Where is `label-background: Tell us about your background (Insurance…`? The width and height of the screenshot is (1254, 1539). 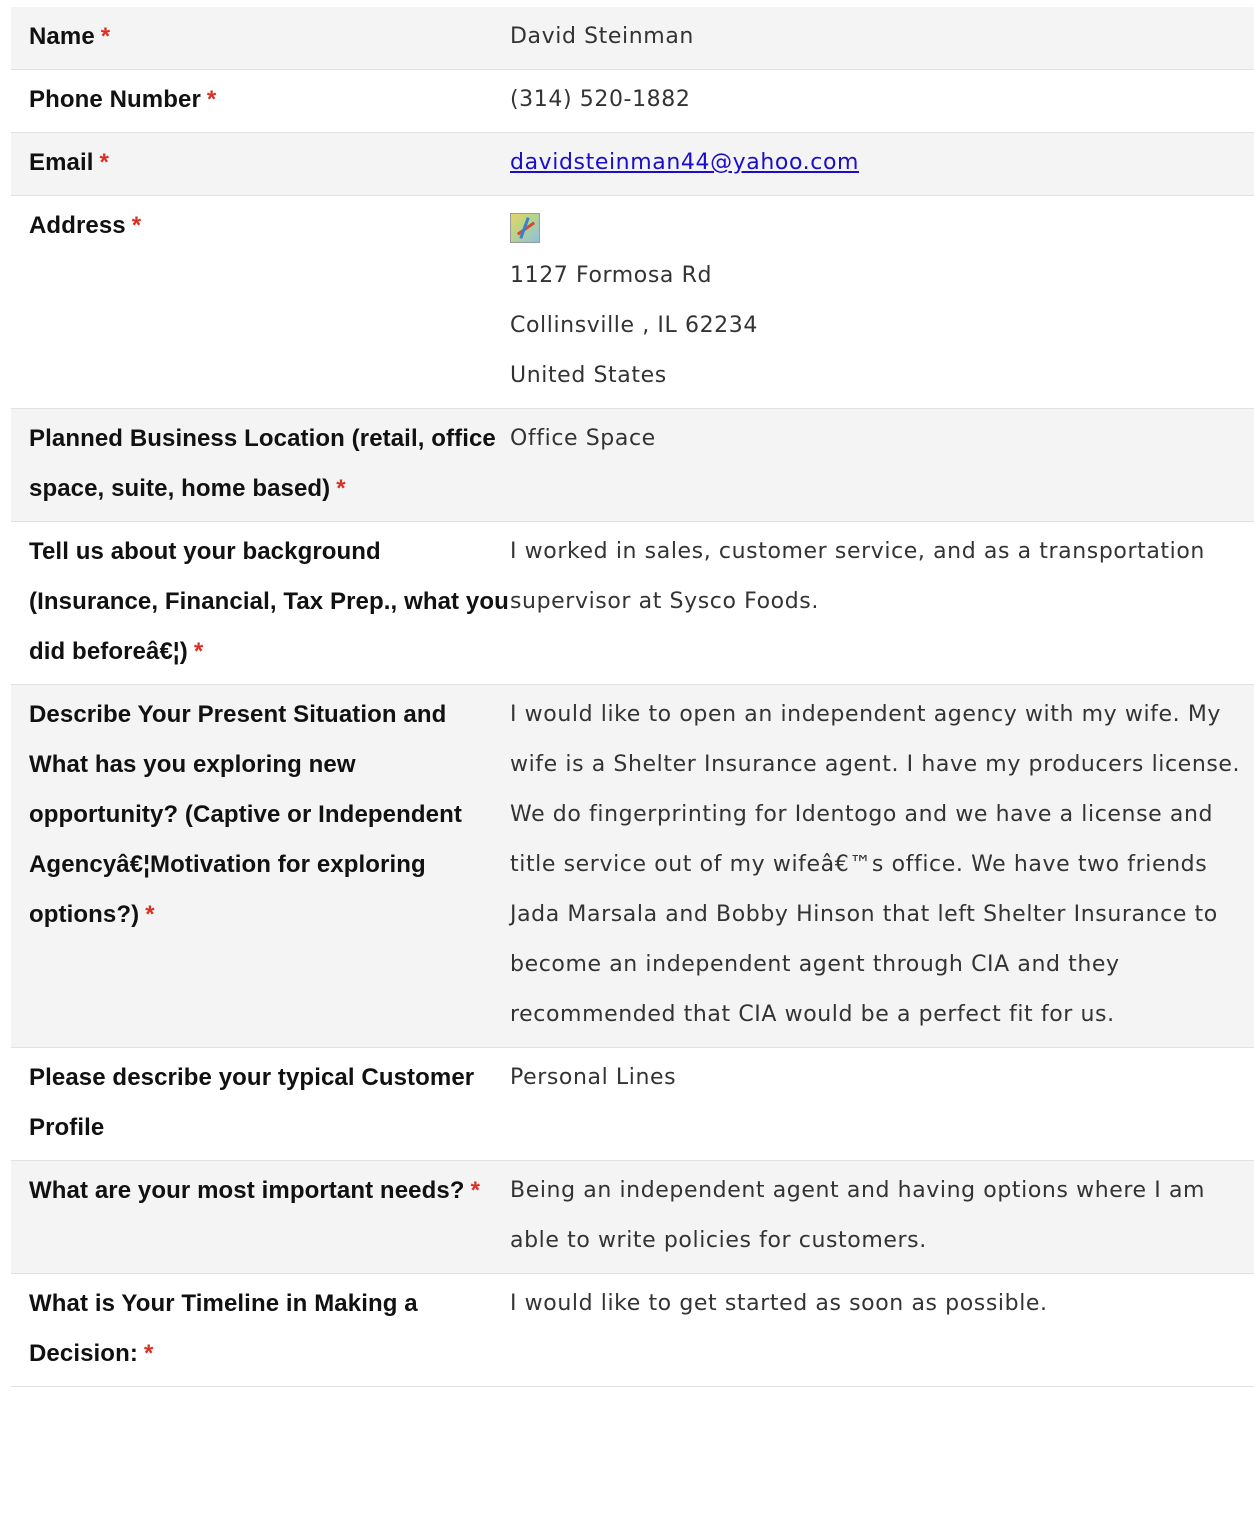
label-background: Tell us about your background (Insurance… is located at coordinates (269, 601).